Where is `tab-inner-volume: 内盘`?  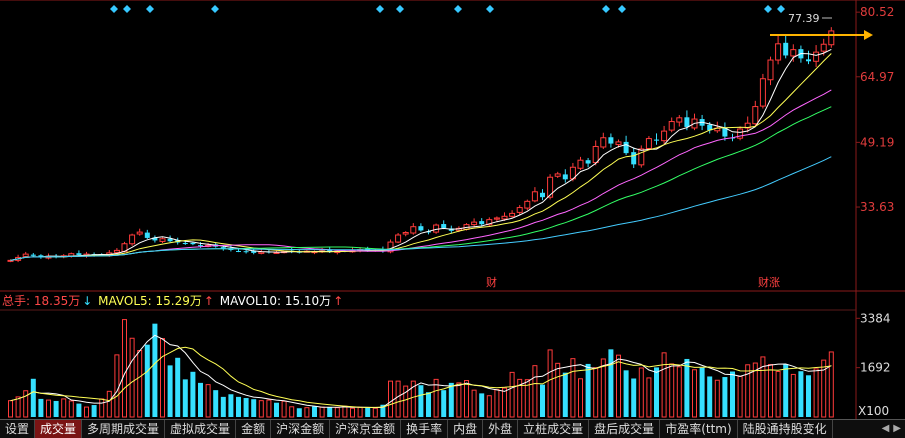 tab-inner-volume: 内盘 is located at coordinates (466, 429).